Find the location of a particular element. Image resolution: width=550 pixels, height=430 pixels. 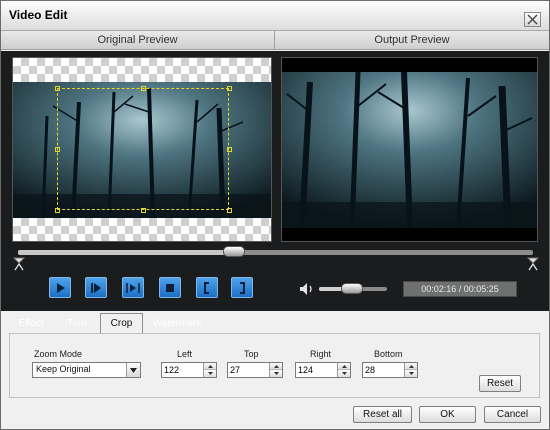

set-start-button is located at coordinates (207, 287).